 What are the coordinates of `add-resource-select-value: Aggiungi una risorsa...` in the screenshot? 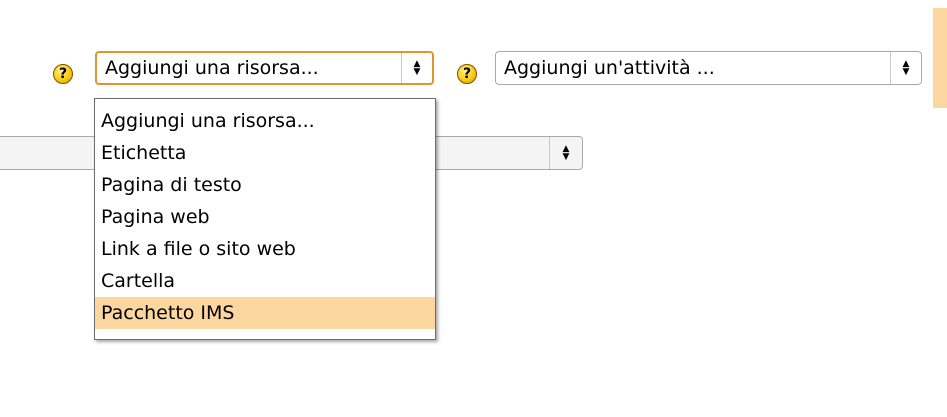 It's located at (212, 68).